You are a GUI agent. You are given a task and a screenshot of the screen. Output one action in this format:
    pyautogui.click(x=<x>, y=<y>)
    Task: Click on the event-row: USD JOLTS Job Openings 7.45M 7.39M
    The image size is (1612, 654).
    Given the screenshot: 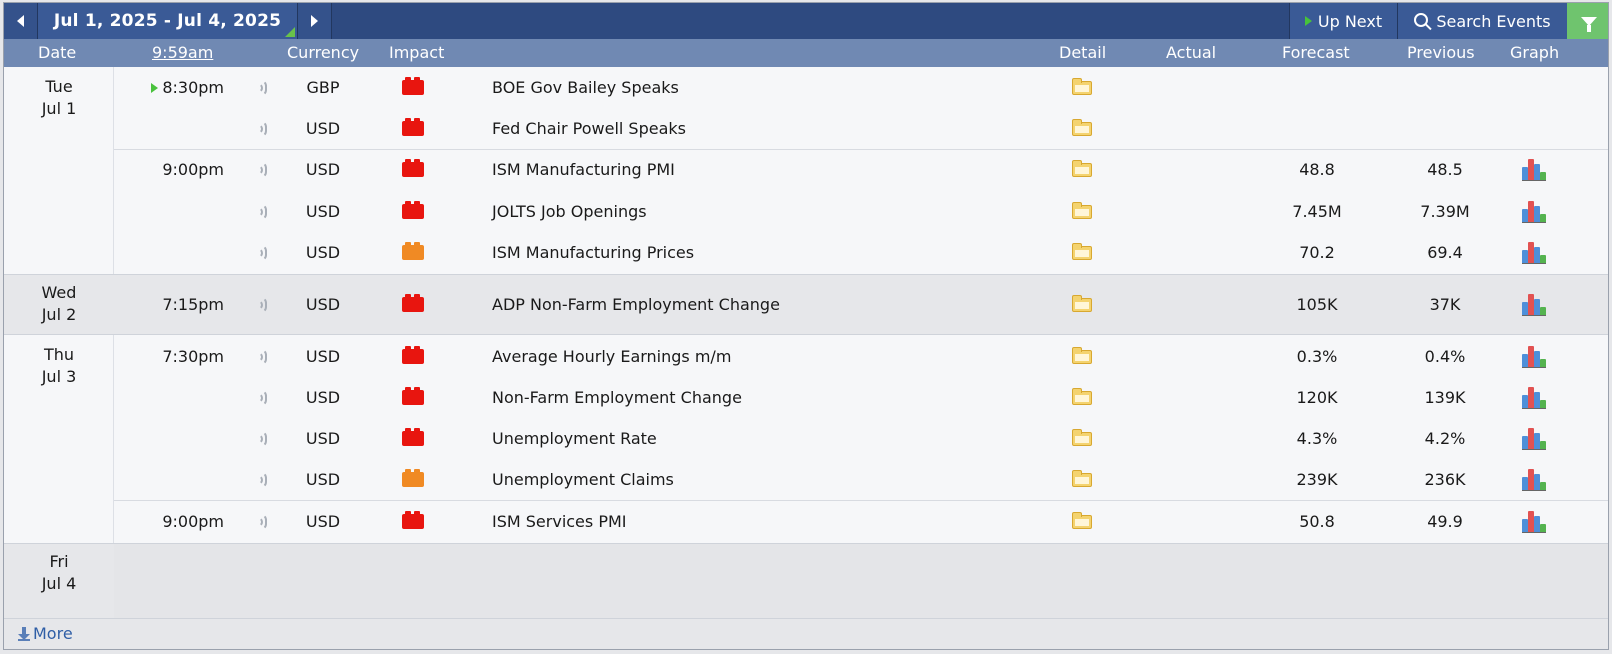 What is the action you would take?
    pyautogui.click(x=806, y=211)
    